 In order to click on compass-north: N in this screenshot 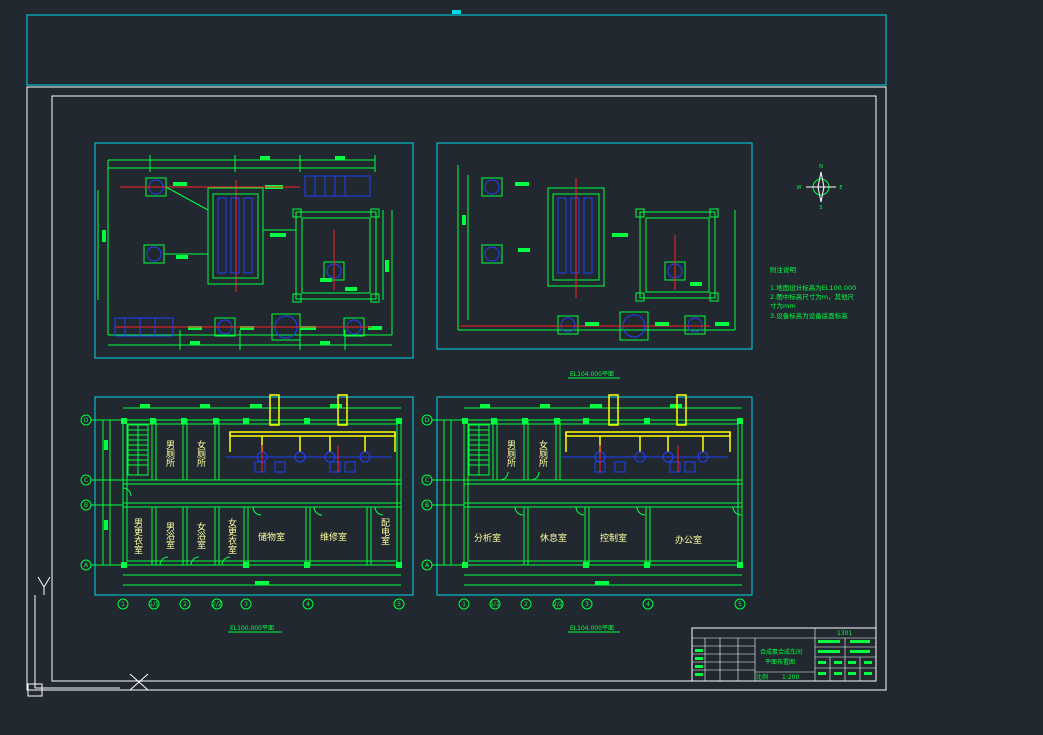, I will do `click(821, 167)`.